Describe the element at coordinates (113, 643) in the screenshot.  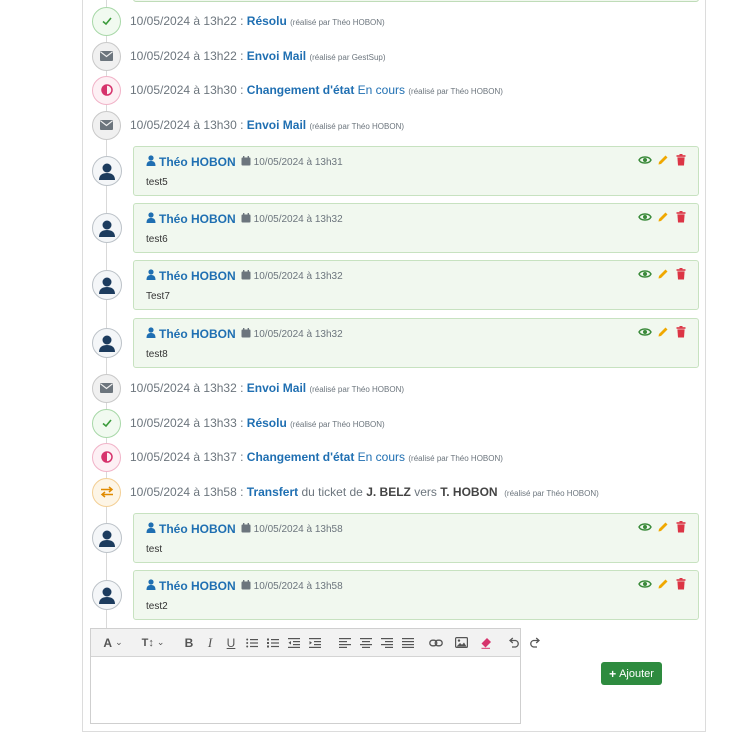
I see `font-color-dropdown: A ⌄` at that location.